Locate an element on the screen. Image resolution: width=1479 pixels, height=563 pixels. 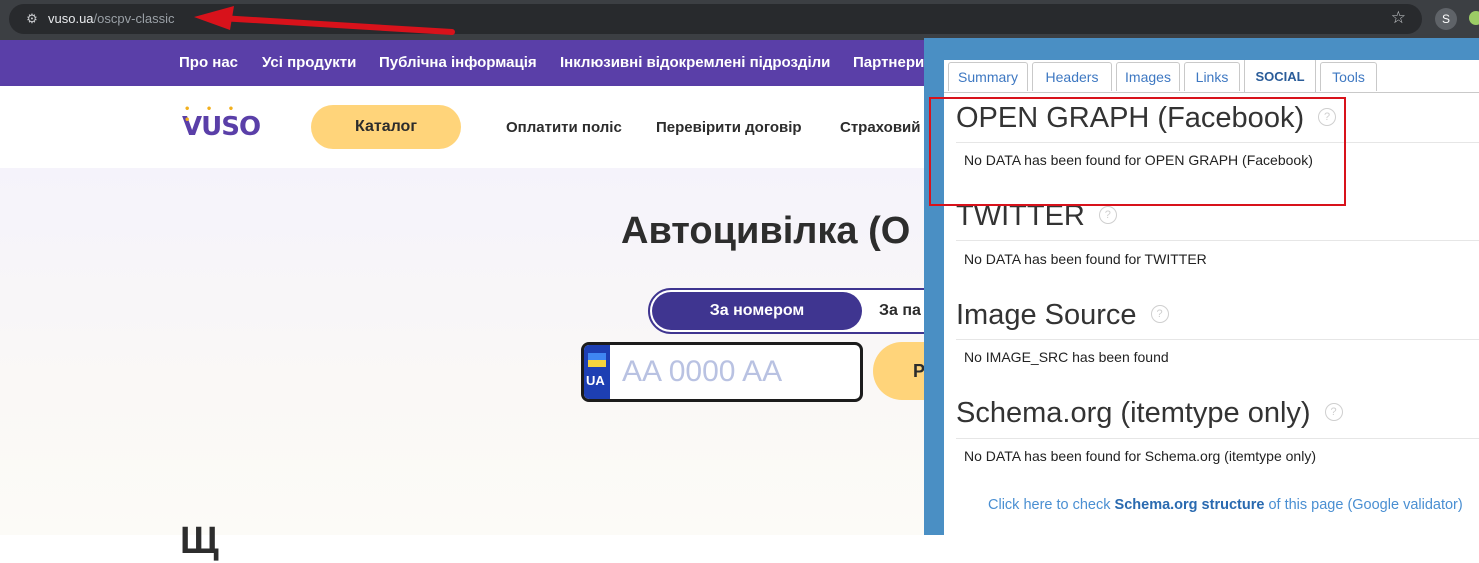
ukraine-flag-icon is located at coordinates (597, 356).